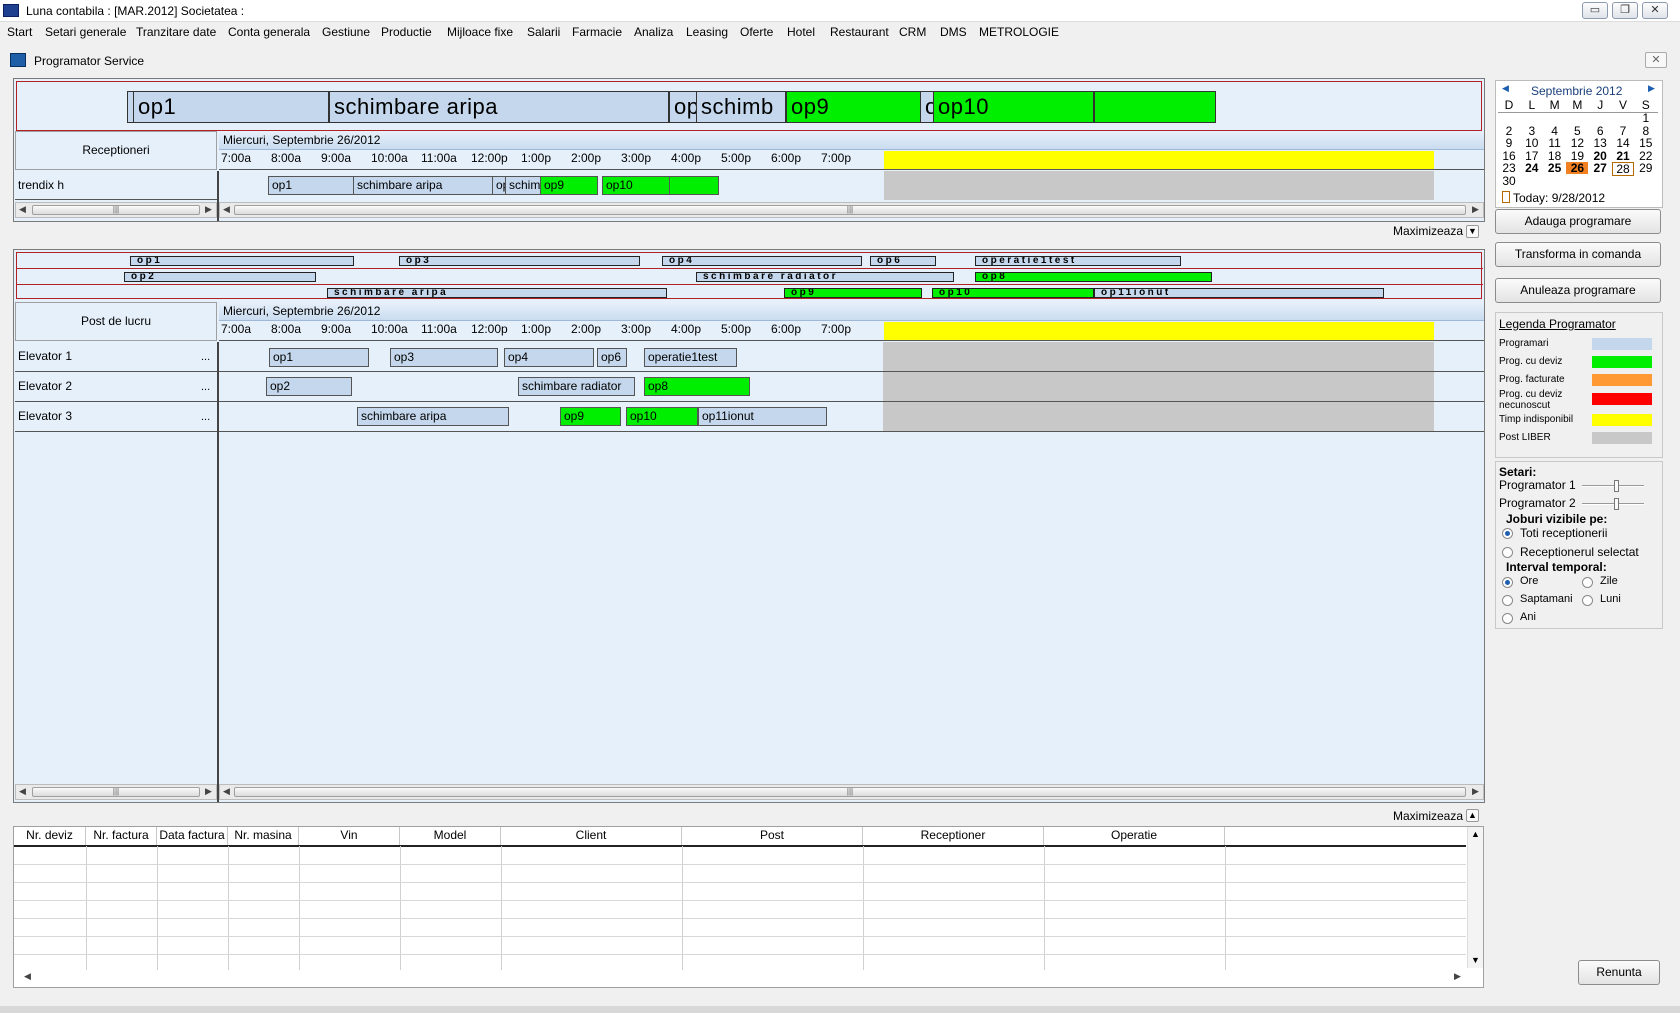 The image size is (1680, 1013). What do you see at coordinates (1623, 169) in the screenshot?
I see `calendar-day: 28` at bounding box center [1623, 169].